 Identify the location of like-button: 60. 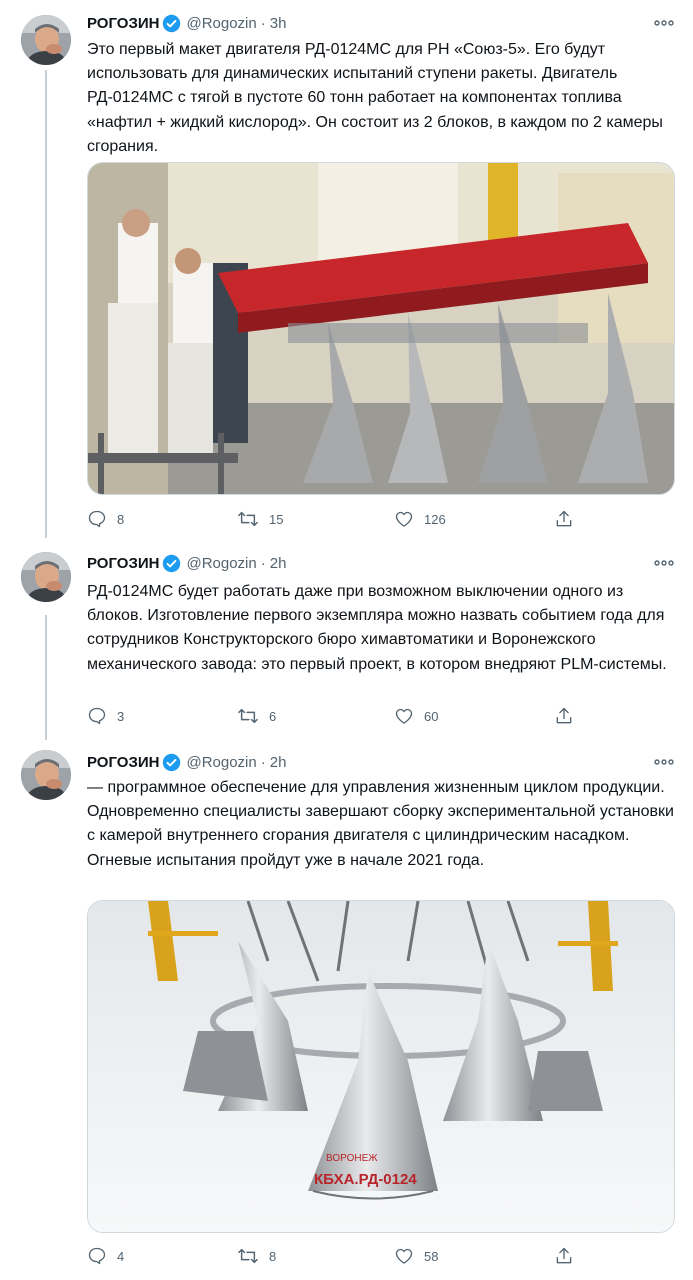
(416, 716).